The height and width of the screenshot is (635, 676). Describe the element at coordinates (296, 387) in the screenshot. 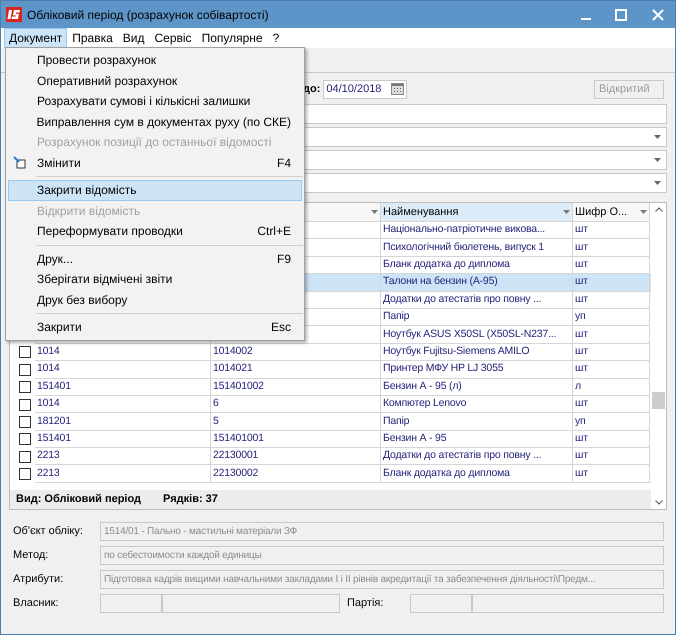

I see `table-cell: 151401002` at that location.